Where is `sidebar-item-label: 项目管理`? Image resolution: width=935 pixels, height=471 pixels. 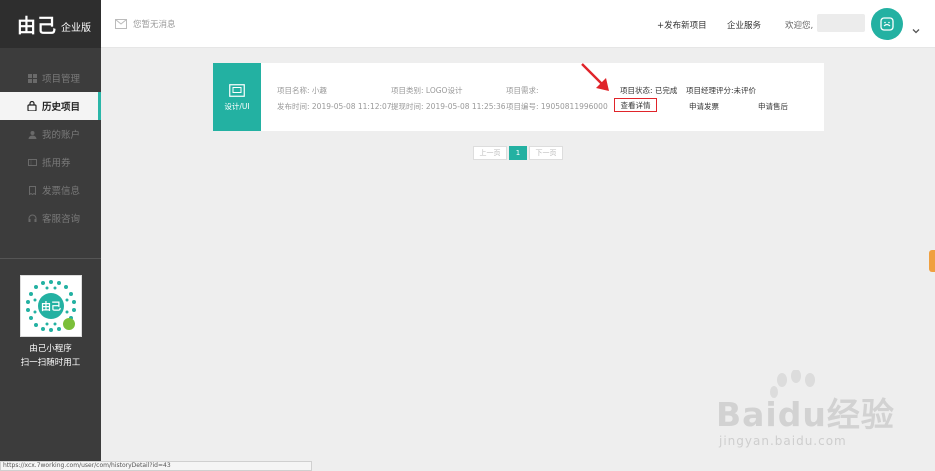 sidebar-item-label: 项目管理 is located at coordinates (61, 79).